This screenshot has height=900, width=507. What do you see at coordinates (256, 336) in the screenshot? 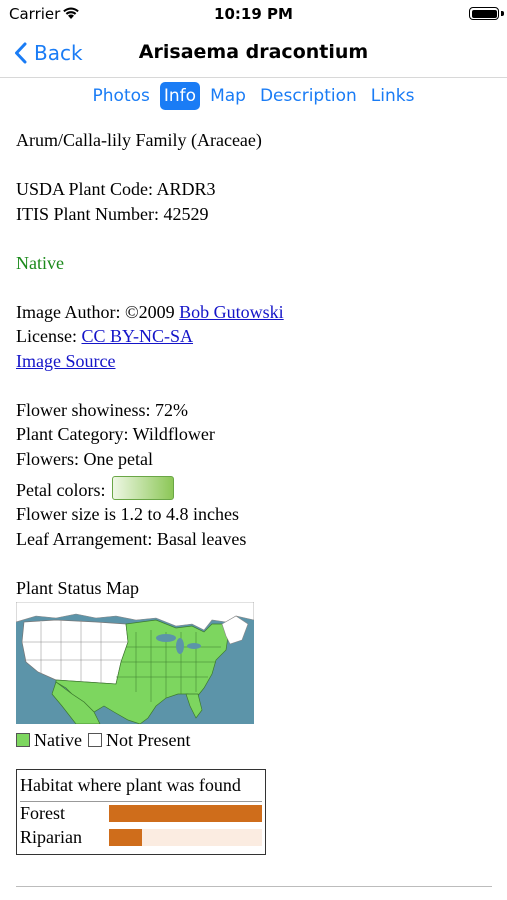
I see `license-line: License: CC BY-NC-SA` at bounding box center [256, 336].